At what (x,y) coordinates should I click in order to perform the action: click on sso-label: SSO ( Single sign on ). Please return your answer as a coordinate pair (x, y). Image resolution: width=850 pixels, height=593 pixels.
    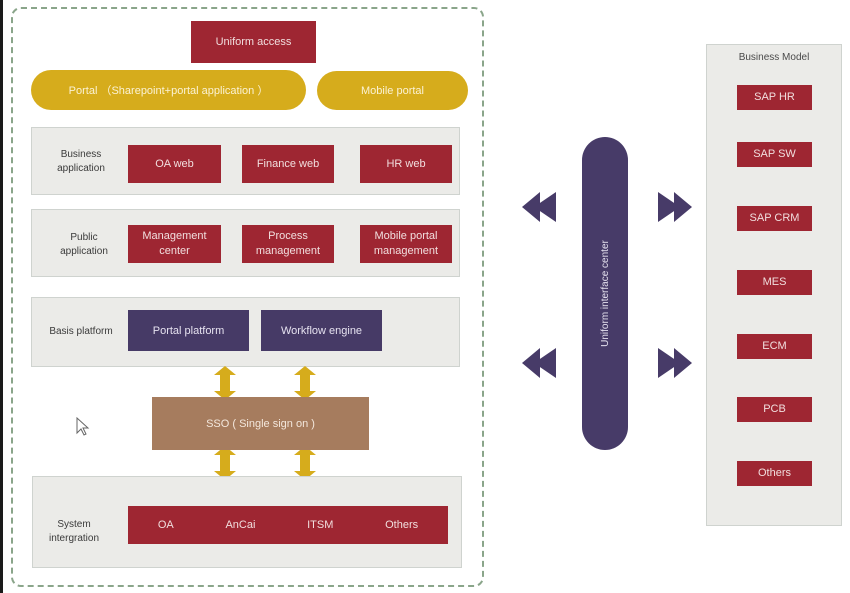
    Looking at the image, I should click on (260, 423).